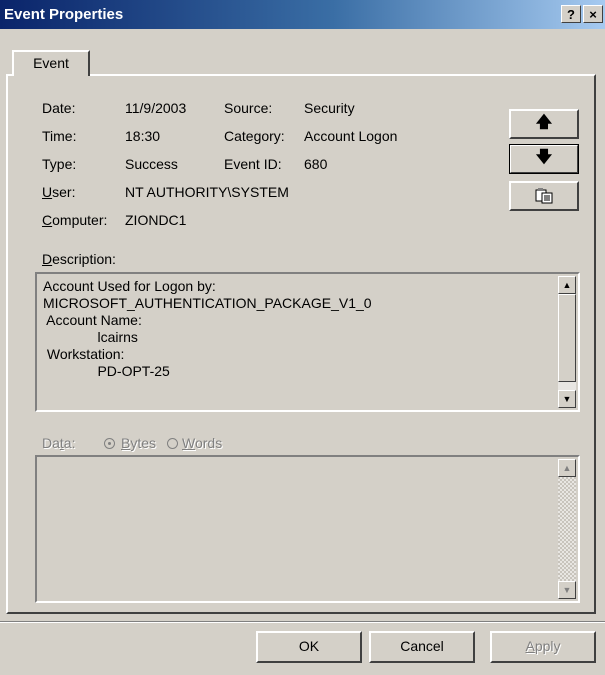 The height and width of the screenshot is (675, 605). I want to click on date-label: Date:, so click(59, 108).